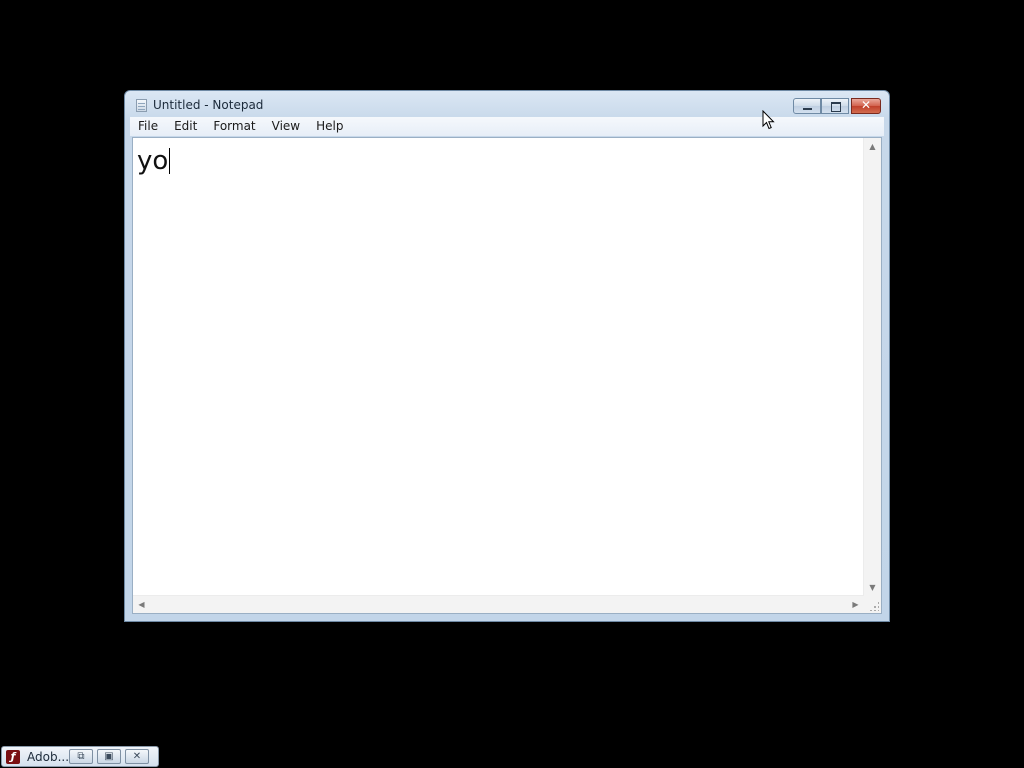  Describe the element at coordinates (185, 126) in the screenshot. I see `menu-edit: Edit` at that location.